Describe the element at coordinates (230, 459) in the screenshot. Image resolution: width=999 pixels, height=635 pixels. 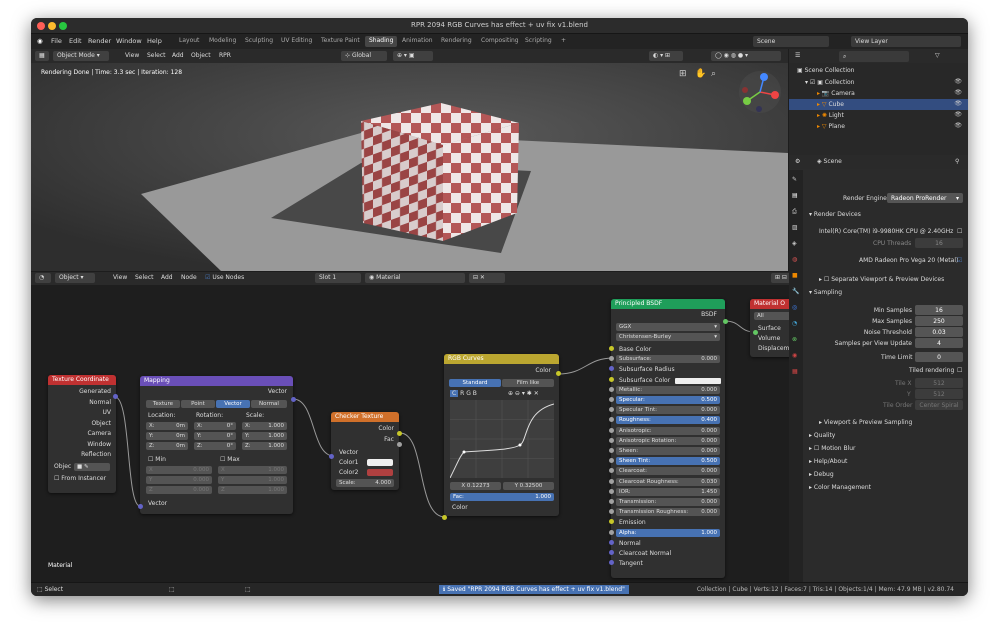
I see `mapping-max-checkbox: ☐ Max` at that location.